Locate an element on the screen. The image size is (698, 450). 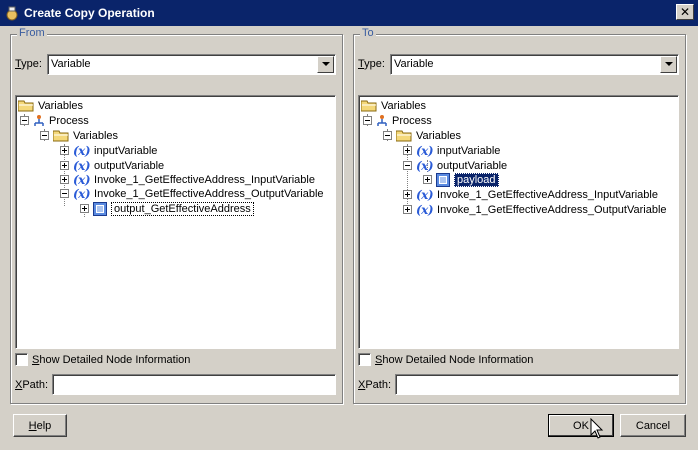
from-type-select: Variable is located at coordinates (191, 64).